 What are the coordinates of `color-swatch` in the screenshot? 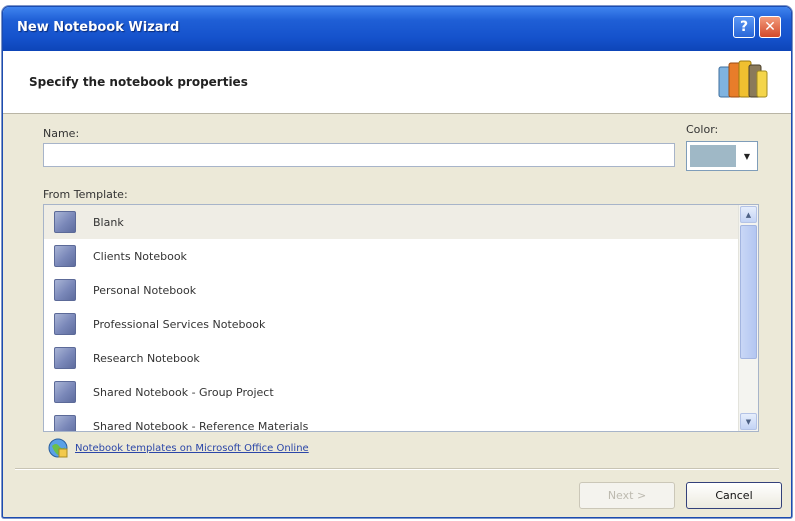 It's located at (713, 156).